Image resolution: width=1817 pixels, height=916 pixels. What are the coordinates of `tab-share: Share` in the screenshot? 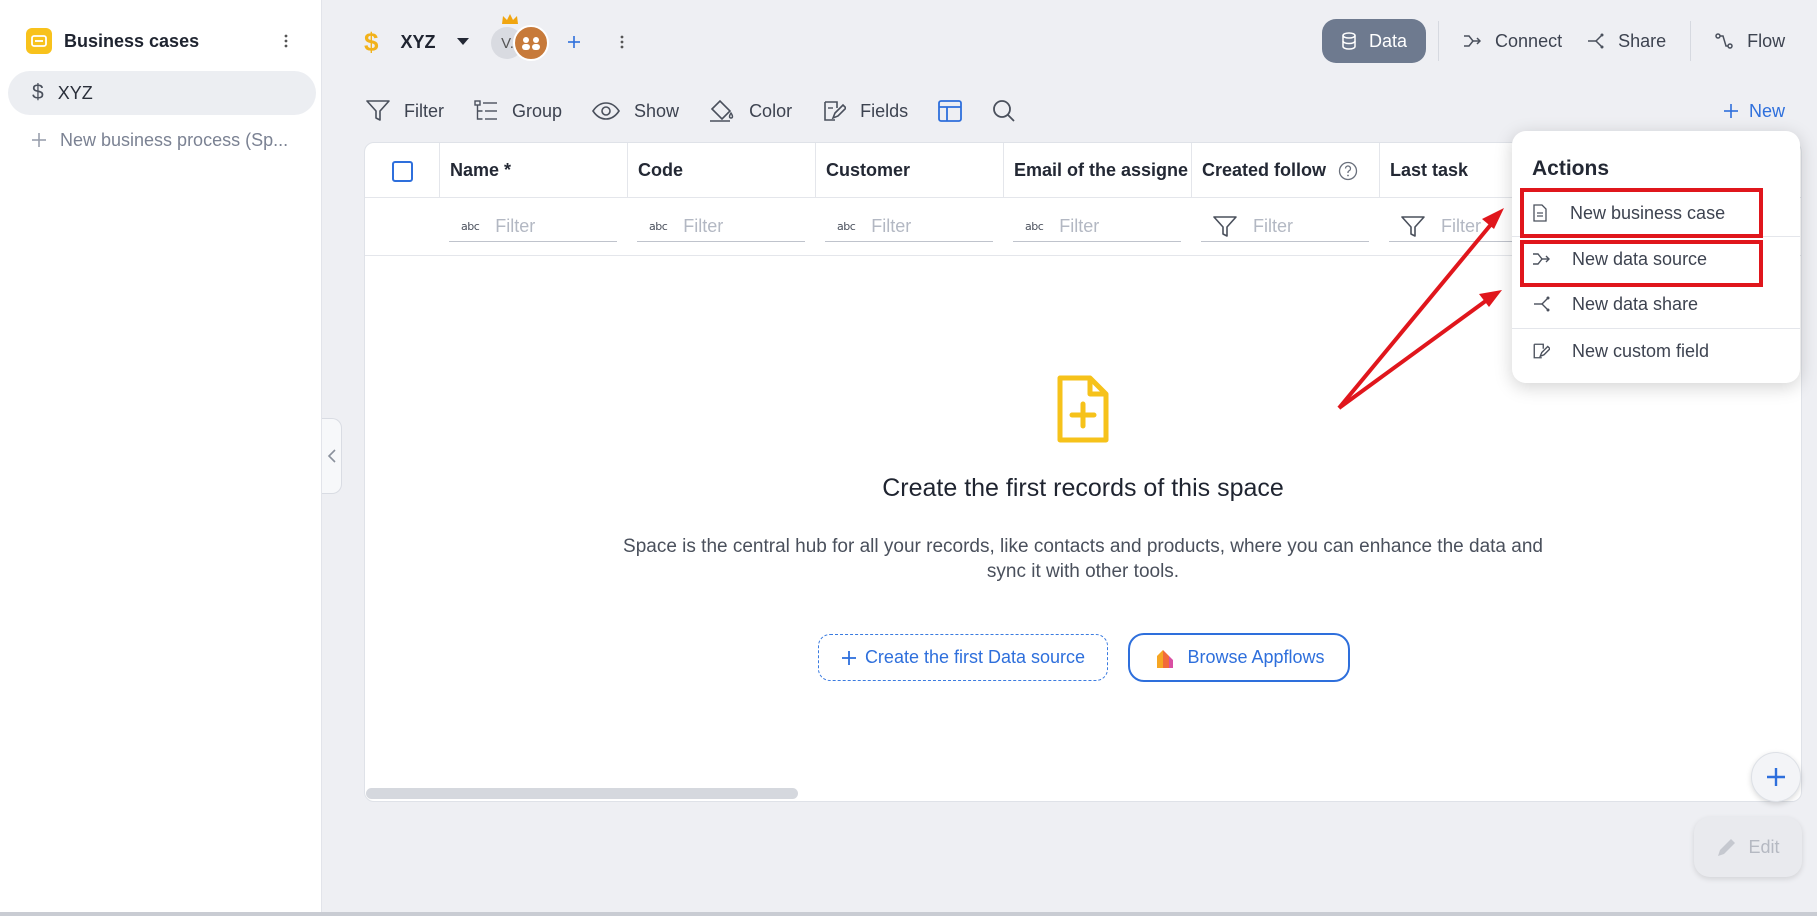 It's located at (1626, 41).